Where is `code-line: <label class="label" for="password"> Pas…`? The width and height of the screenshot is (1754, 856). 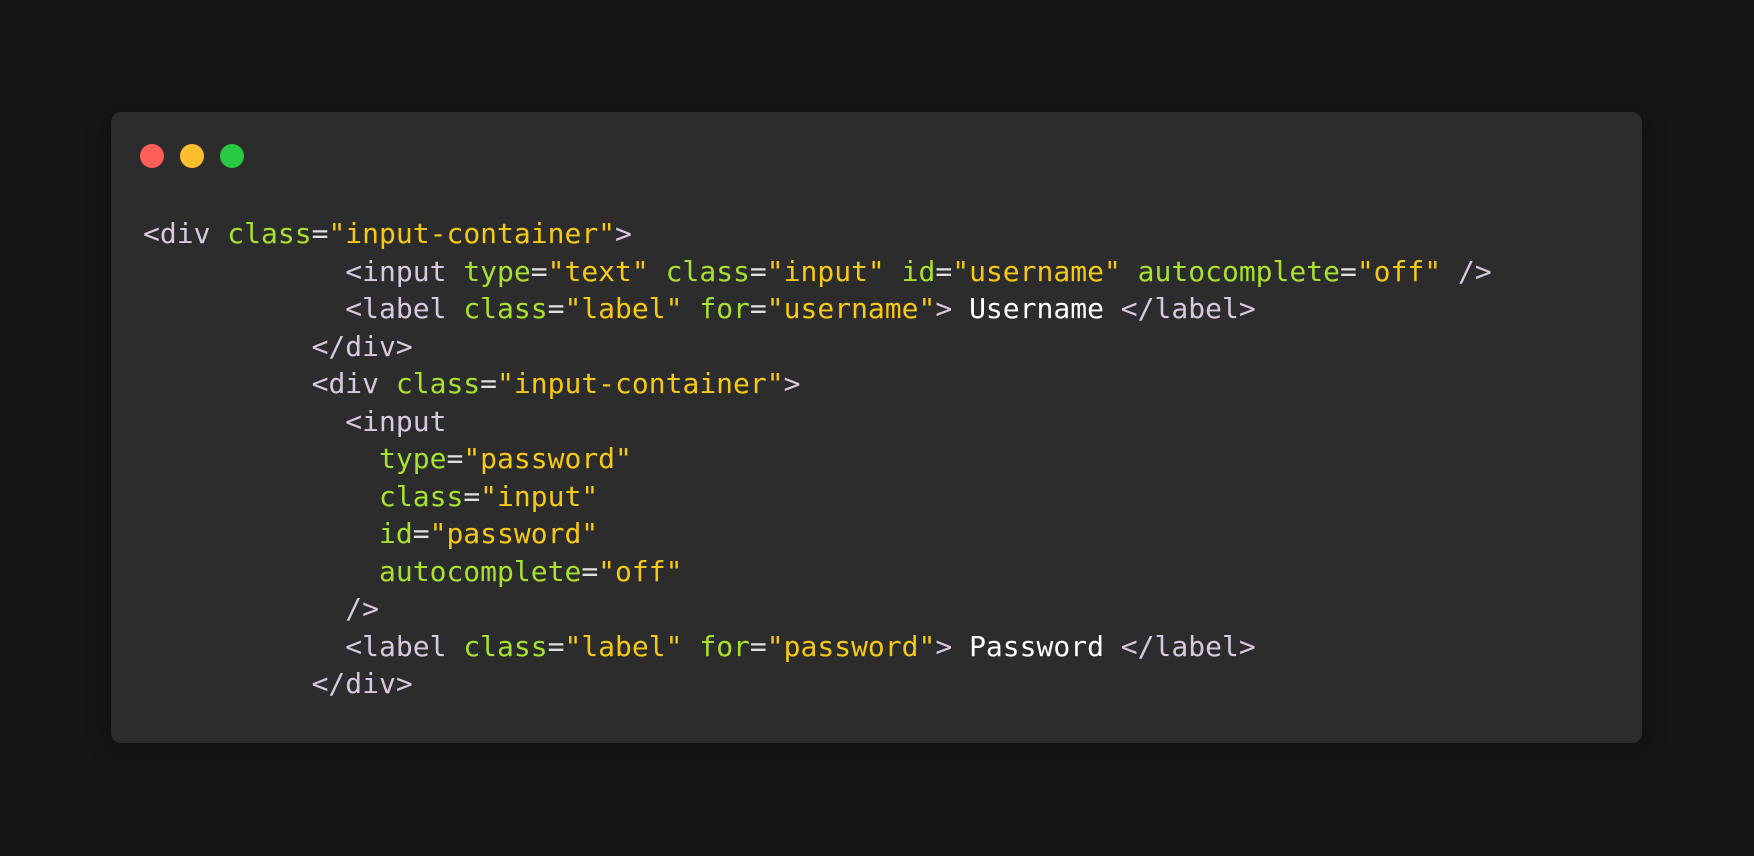
code-line: <label class="label" for="password"> Pas… is located at coordinates (817, 647).